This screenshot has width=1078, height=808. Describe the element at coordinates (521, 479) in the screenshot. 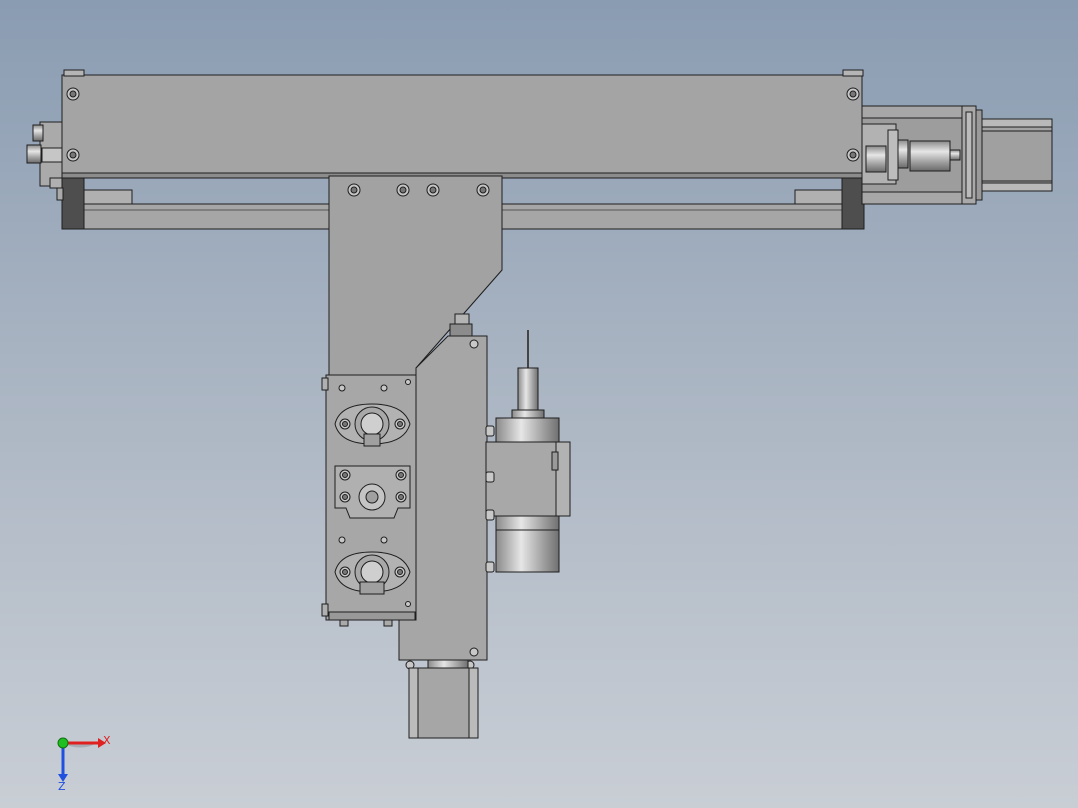

I see `spindle-mount-block` at that location.